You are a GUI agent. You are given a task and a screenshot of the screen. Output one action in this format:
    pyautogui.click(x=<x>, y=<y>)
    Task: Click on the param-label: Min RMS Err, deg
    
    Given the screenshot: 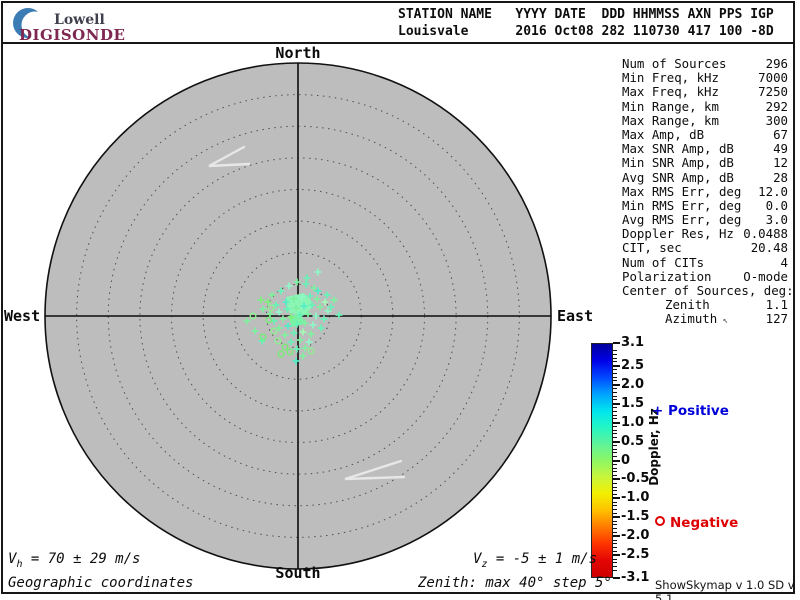 What is the action you would take?
    pyautogui.click(x=682, y=205)
    